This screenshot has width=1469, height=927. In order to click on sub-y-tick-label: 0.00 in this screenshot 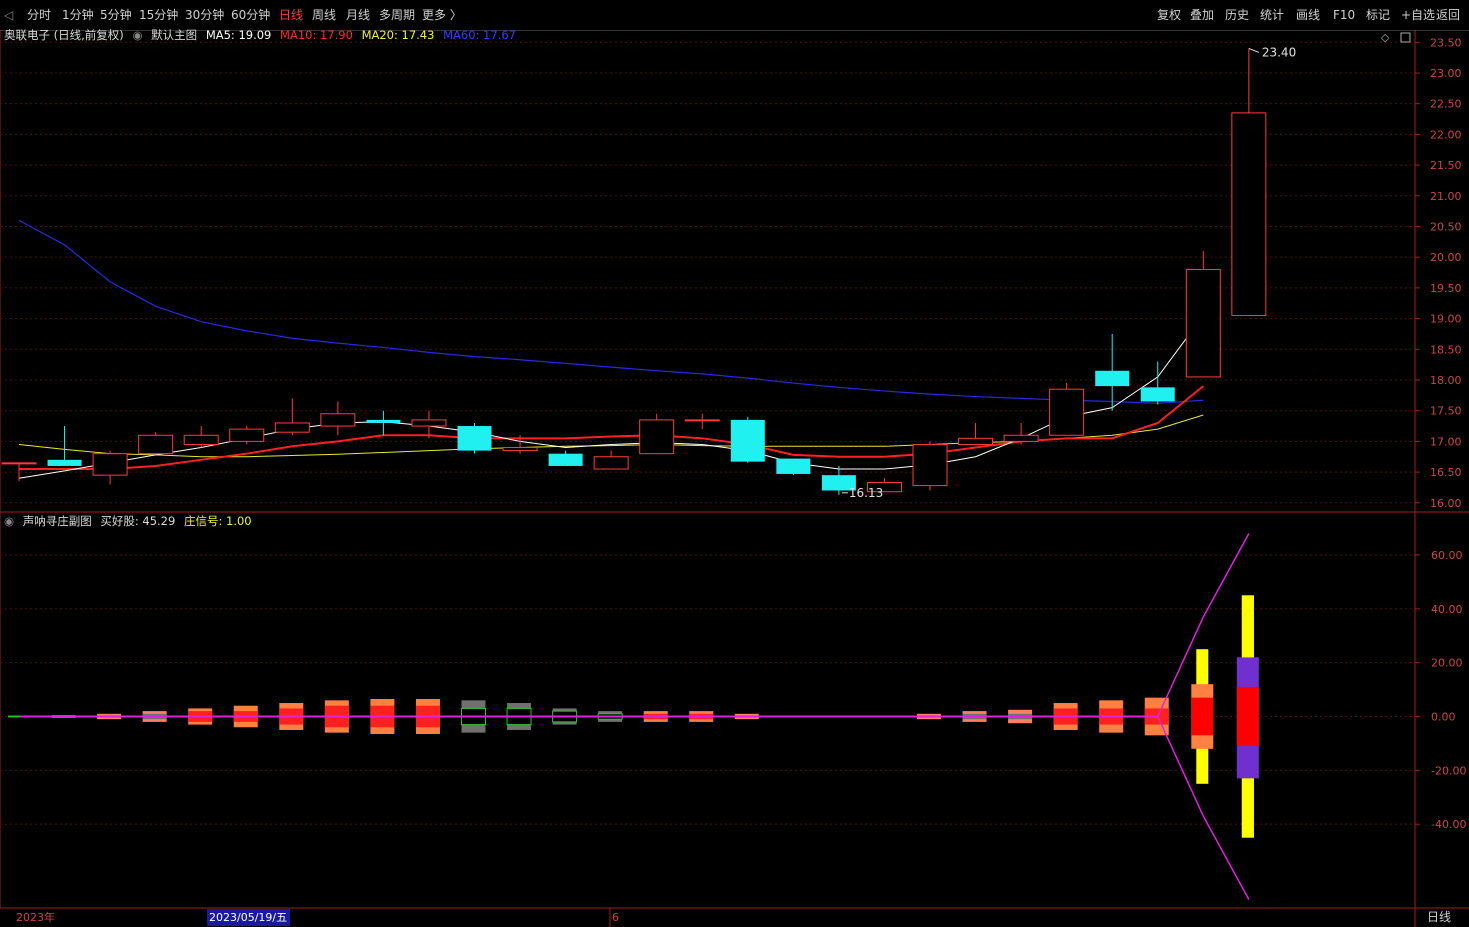, I will do `click(1443, 717)`.